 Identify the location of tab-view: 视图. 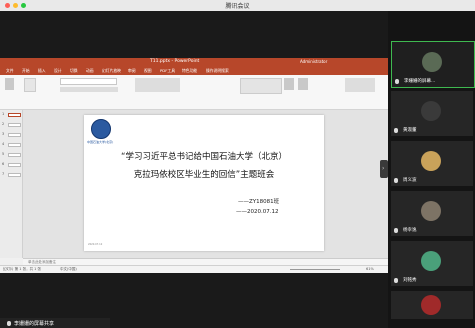
(148, 71).